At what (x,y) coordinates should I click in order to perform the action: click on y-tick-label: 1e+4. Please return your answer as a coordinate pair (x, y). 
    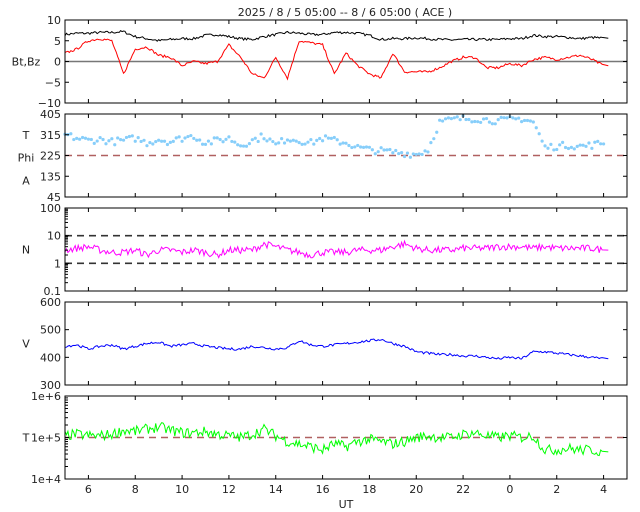
    Looking at the image, I should click on (46, 479).